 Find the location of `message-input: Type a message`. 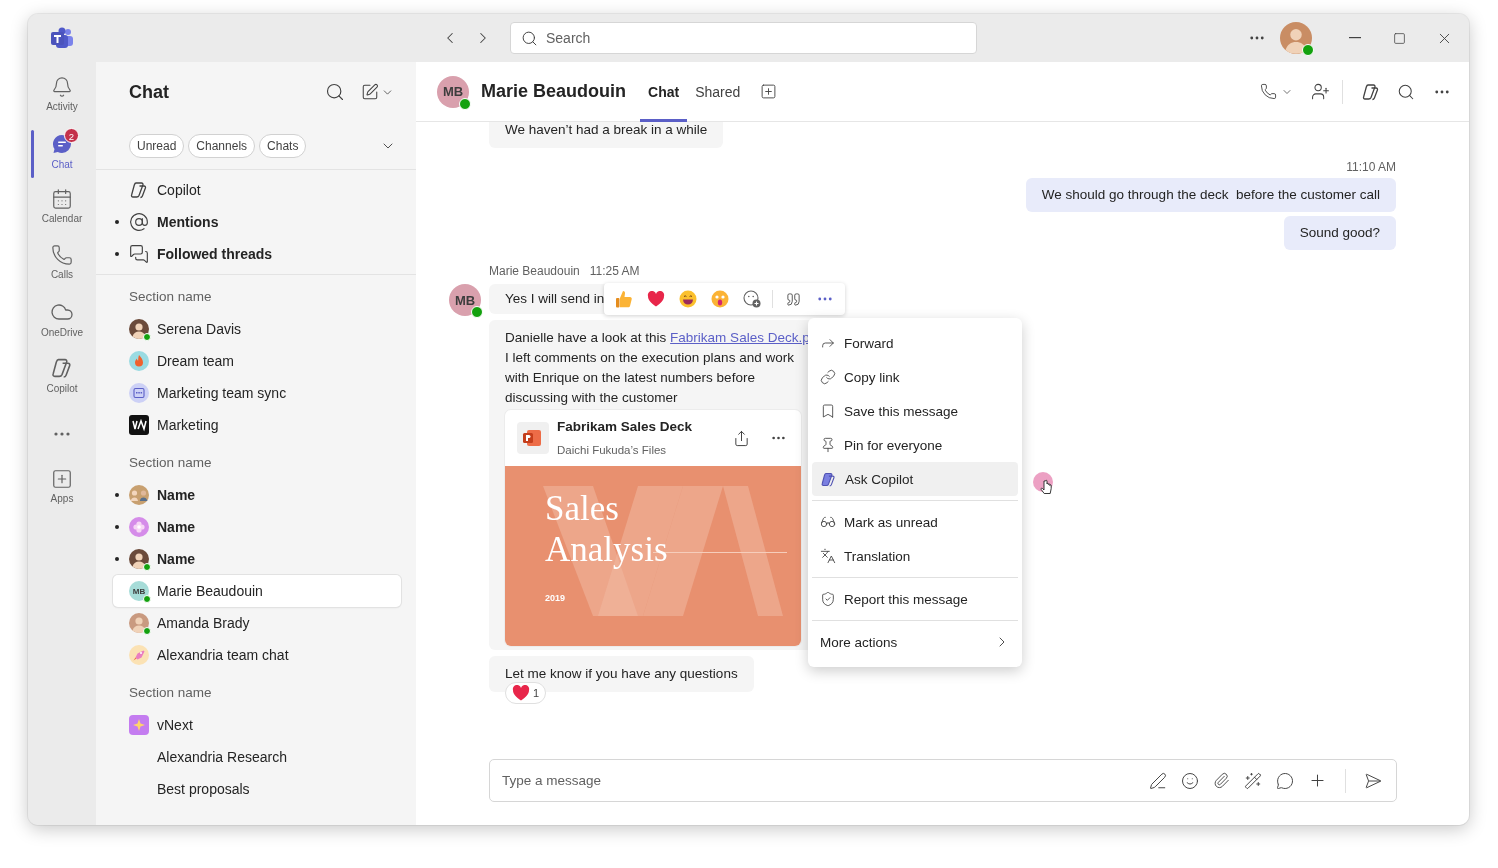

message-input: Type a message is located at coordinates (818, 780).